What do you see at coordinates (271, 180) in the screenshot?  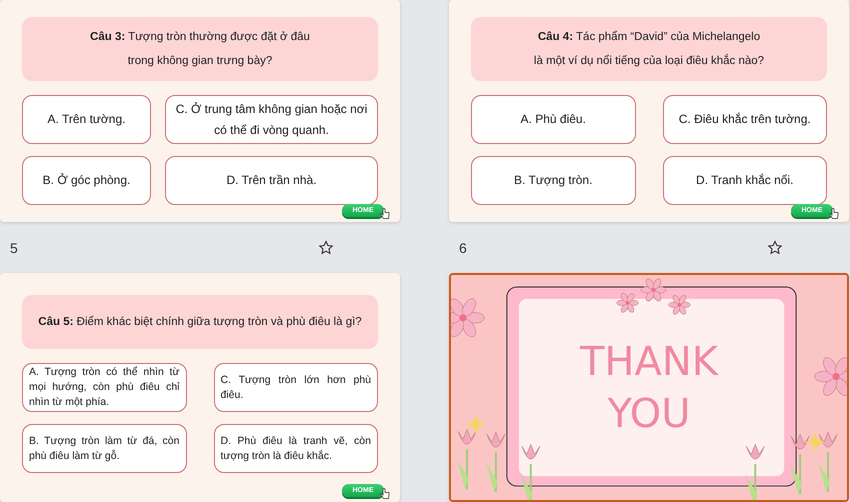 I see `answer-option: D. Trên trần nhà.` at bounding box center [271, 180].